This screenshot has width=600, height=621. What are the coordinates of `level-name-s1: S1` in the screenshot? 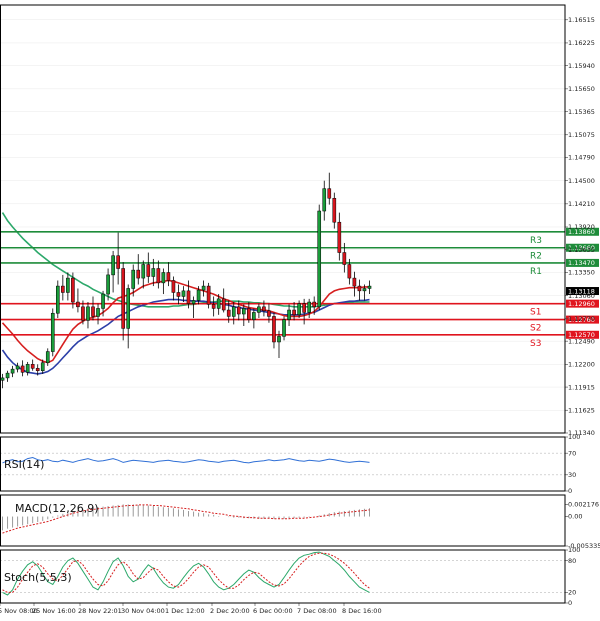 It's located at (535, 313).